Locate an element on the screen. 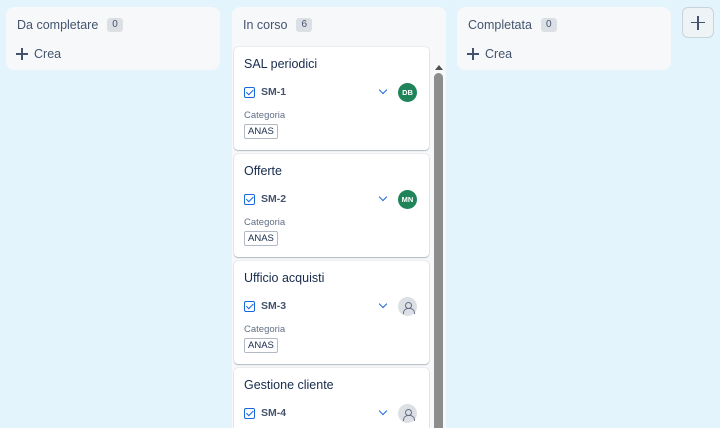  column-title: In corso is located at coordinates (265, 25).